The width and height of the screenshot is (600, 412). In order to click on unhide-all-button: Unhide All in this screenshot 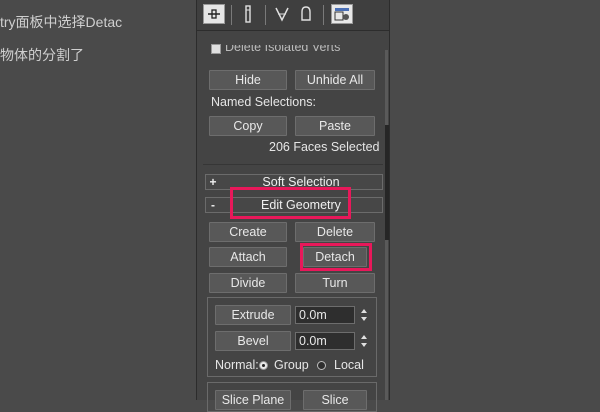, I will do `click(335, 80)`.